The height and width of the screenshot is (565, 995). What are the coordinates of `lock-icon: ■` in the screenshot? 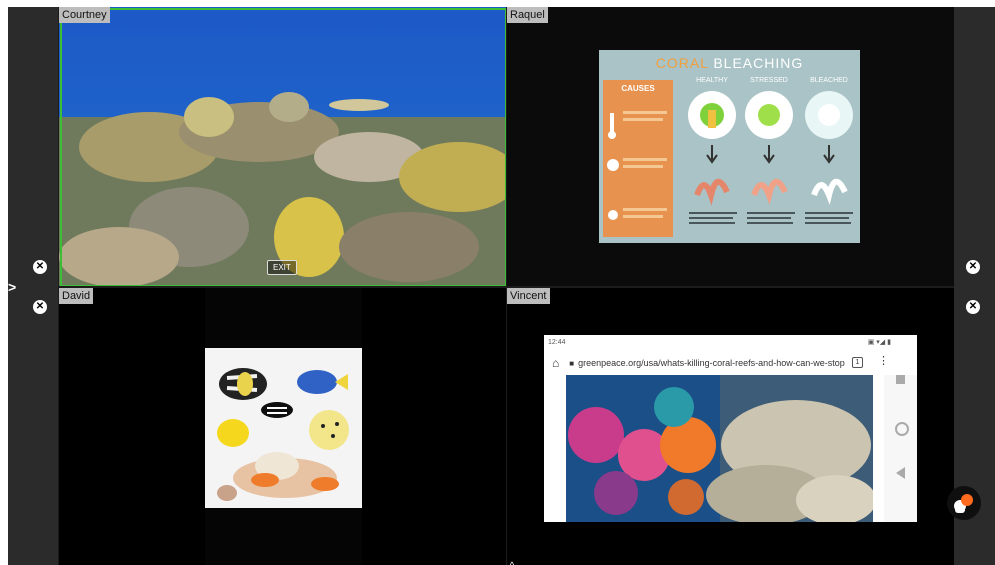 It's located at (572, 363).